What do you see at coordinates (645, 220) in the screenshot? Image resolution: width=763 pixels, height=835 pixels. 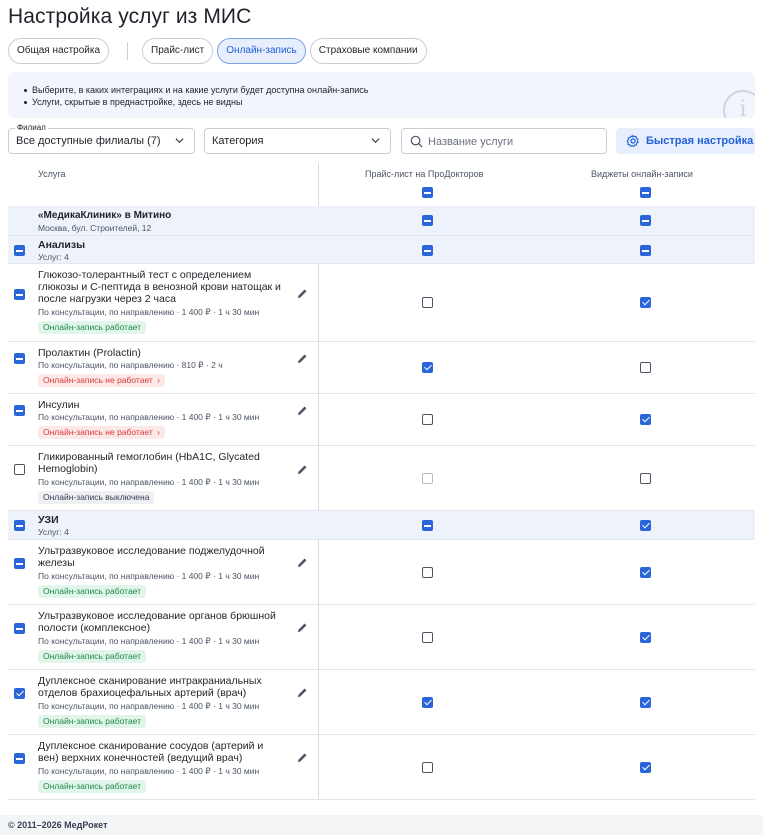 I see `clinic-widget-checkbox` at bounding box center [645, 220].